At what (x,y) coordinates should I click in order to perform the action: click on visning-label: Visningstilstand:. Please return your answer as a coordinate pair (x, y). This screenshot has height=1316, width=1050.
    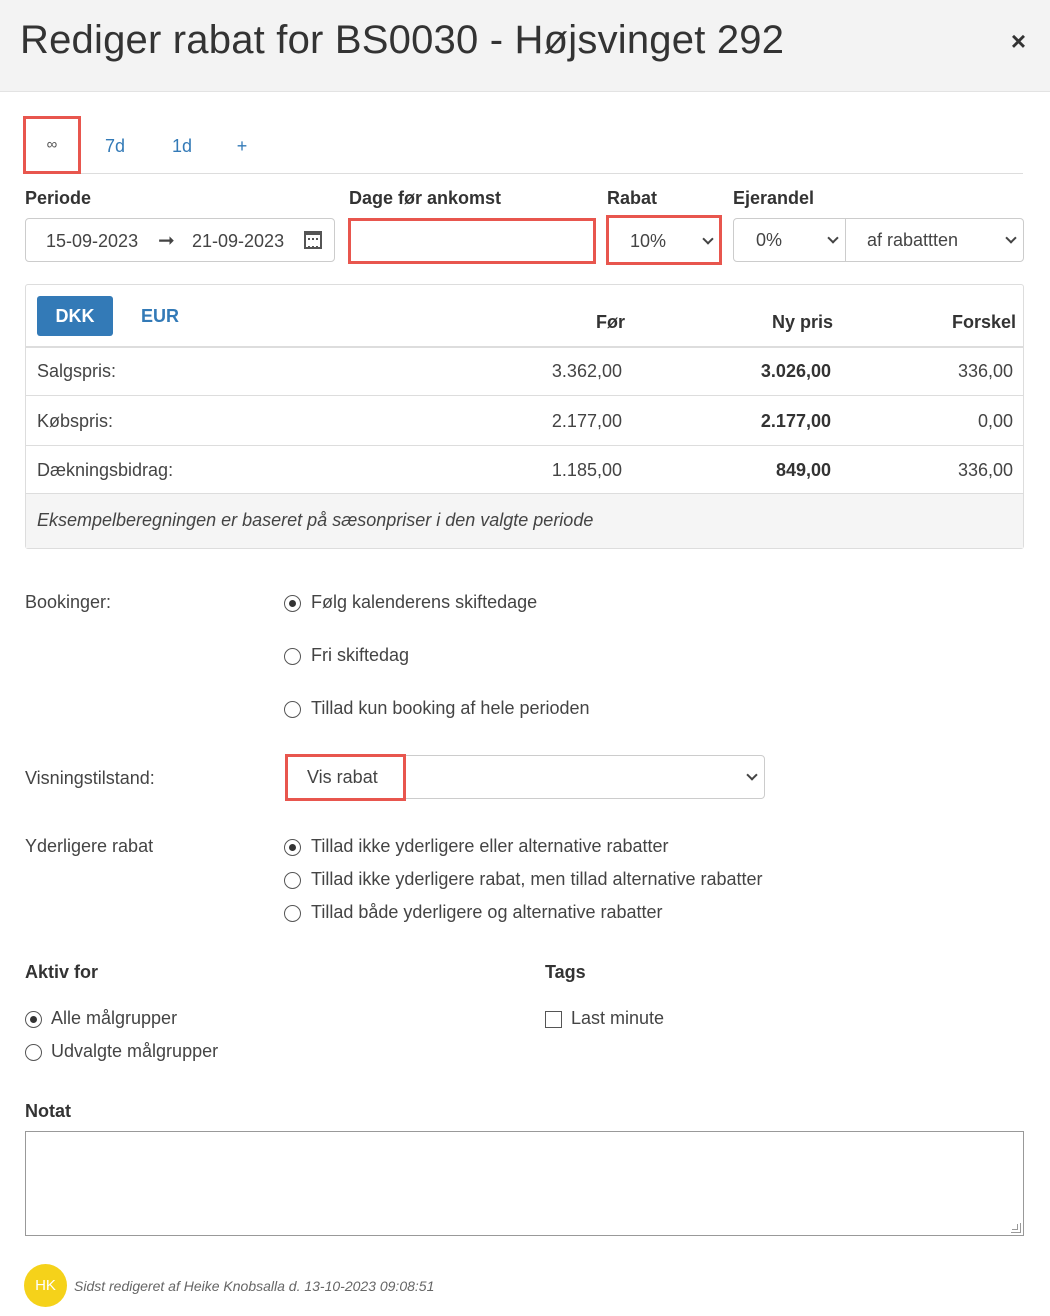
    Looking at the image, I should click on (90, 778).